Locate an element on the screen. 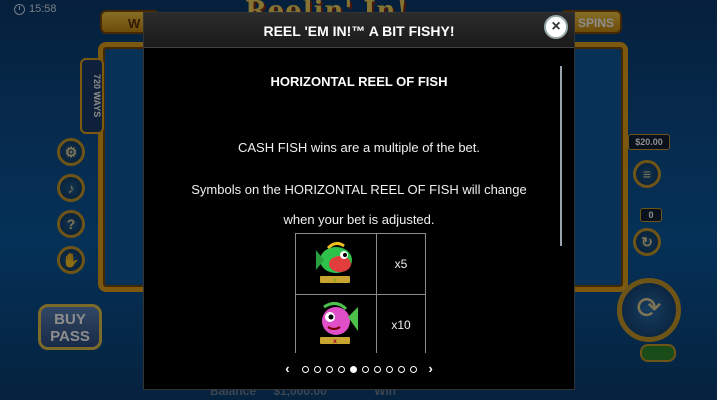 This screenshot has height=400, width=717. pink-fish-icon: x is located at coordinates (339, 323).